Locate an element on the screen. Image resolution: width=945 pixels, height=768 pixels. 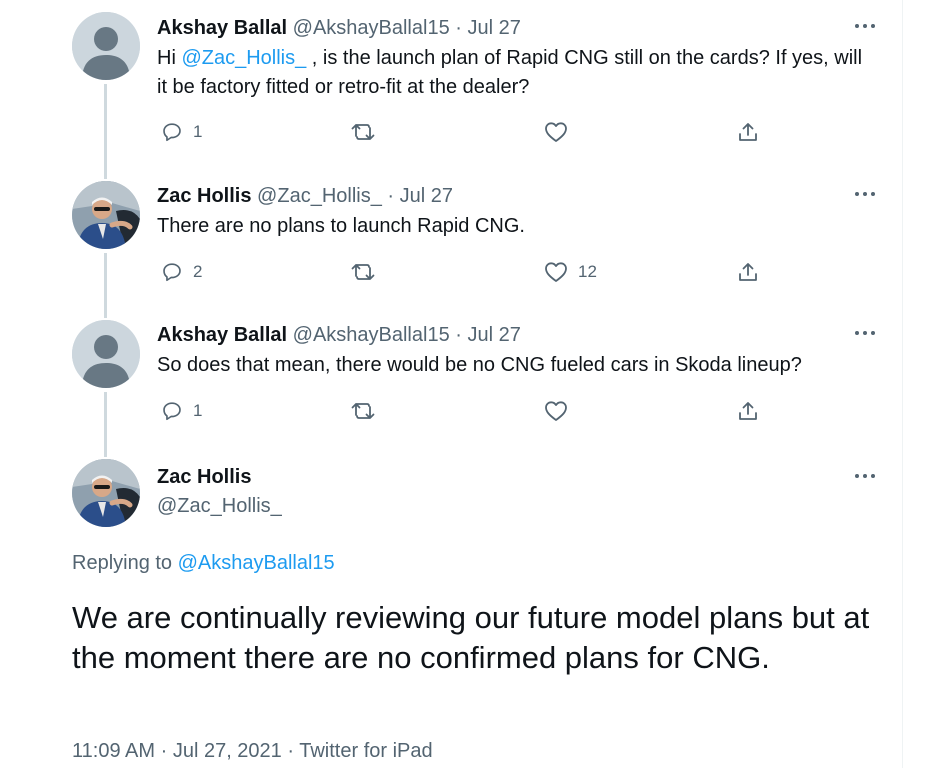
tweet-header: Zac Hollis @Zac_Hollis_ · Jul 27 is located at coordinates (305, 196).